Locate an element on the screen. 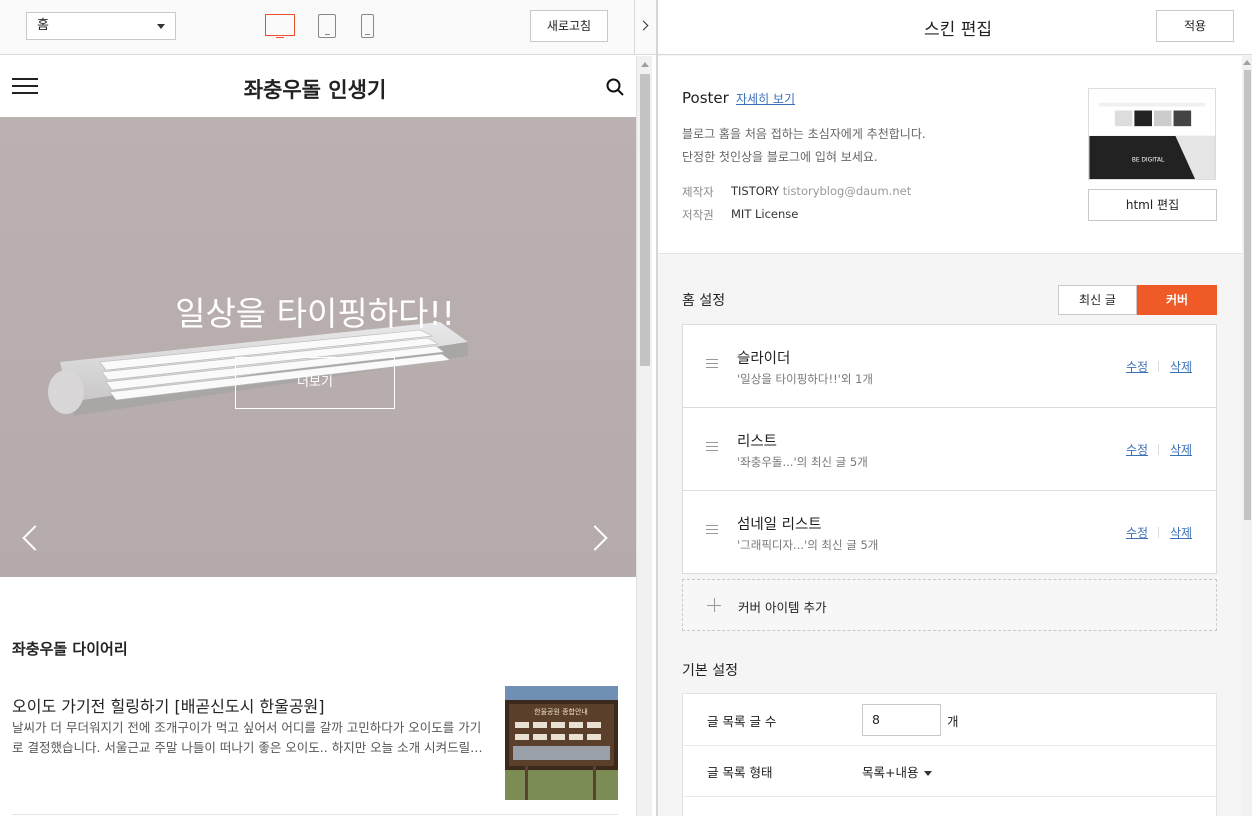  add-cover-item-label: 커버 아이템 추가 is located at coordinates (782, 607).